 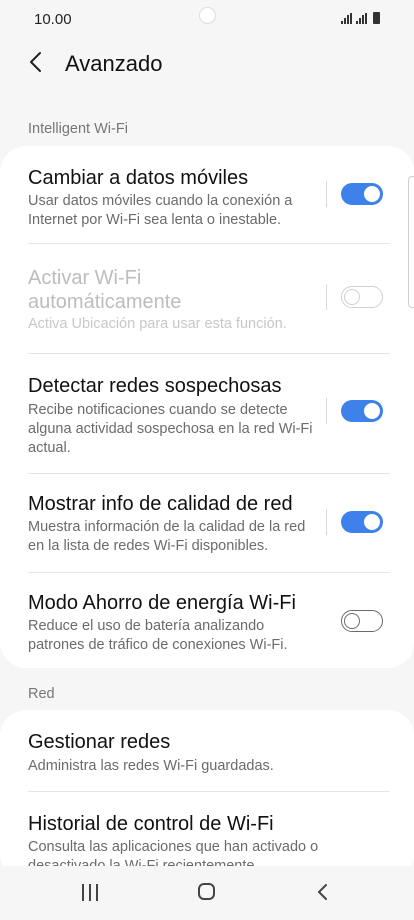 What do you see at coordinates (157, 324) in the screenshot?
I see `setting-description: Activa Ubicación para usar esta función.` at bounding box center [157, 324].